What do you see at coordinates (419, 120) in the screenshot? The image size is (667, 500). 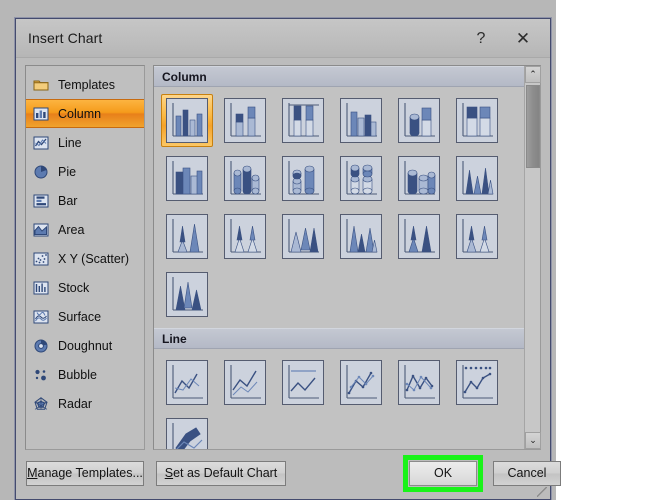 I see `chart-thumb-3d-stacked-column` at bounding box center [419, 120].